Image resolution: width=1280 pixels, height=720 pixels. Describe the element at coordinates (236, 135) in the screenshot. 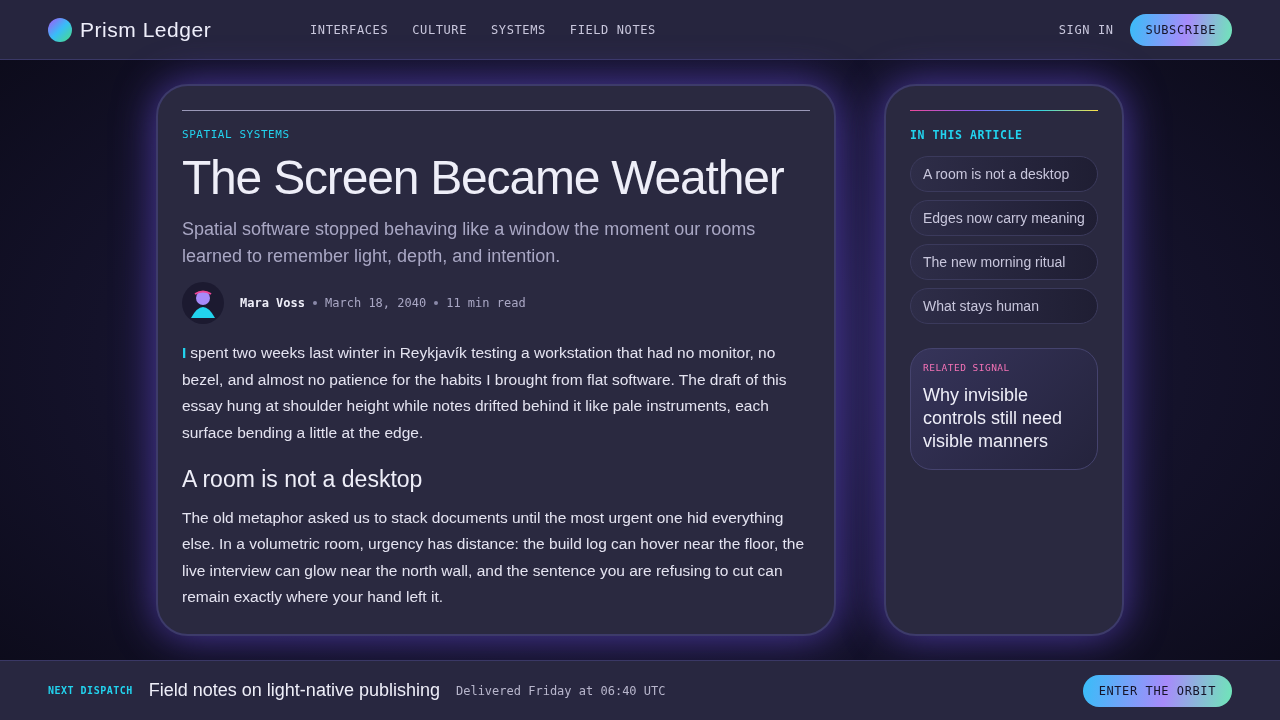

I see `category-label: SPATIAL SYSTEMS` at that location.